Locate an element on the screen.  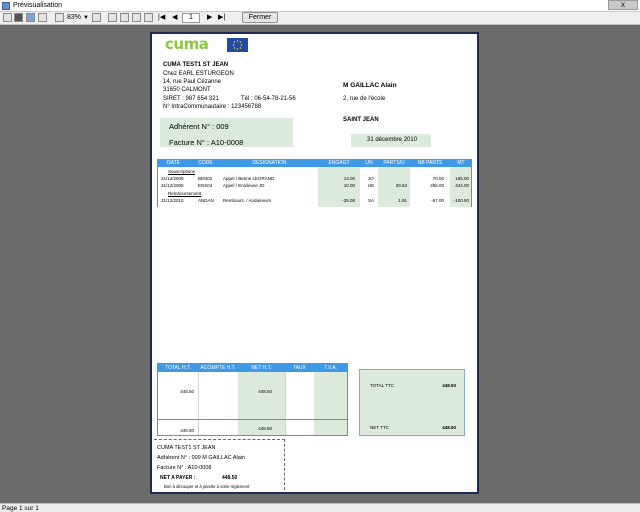
col-acompte-ht: ACOMPTE H.T. is located at coordinates (218, 368).